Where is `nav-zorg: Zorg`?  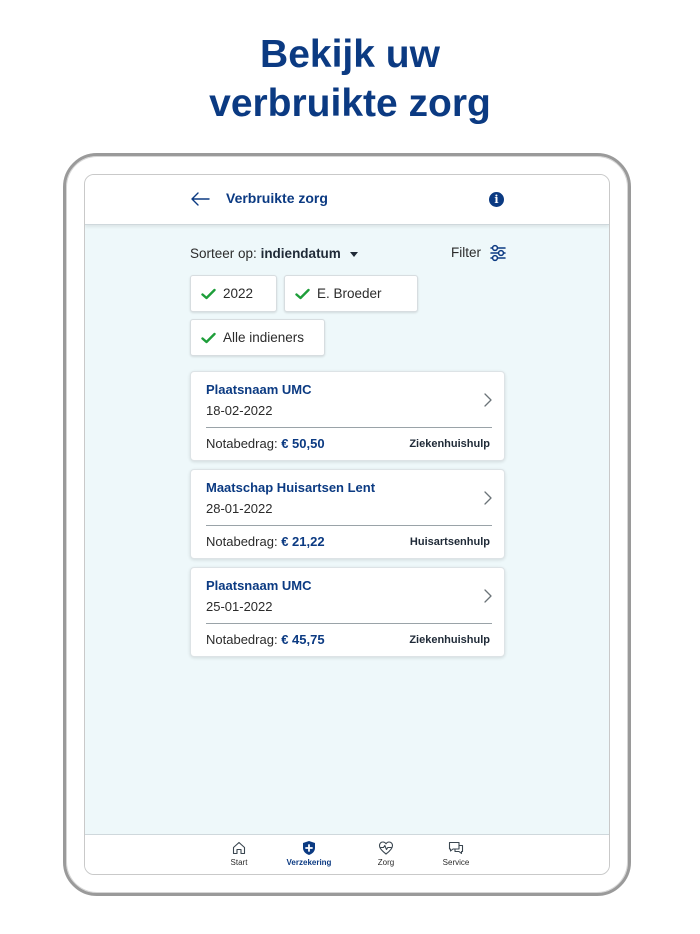 nav-zorg: Zorg is located at coordinates (386, 853).